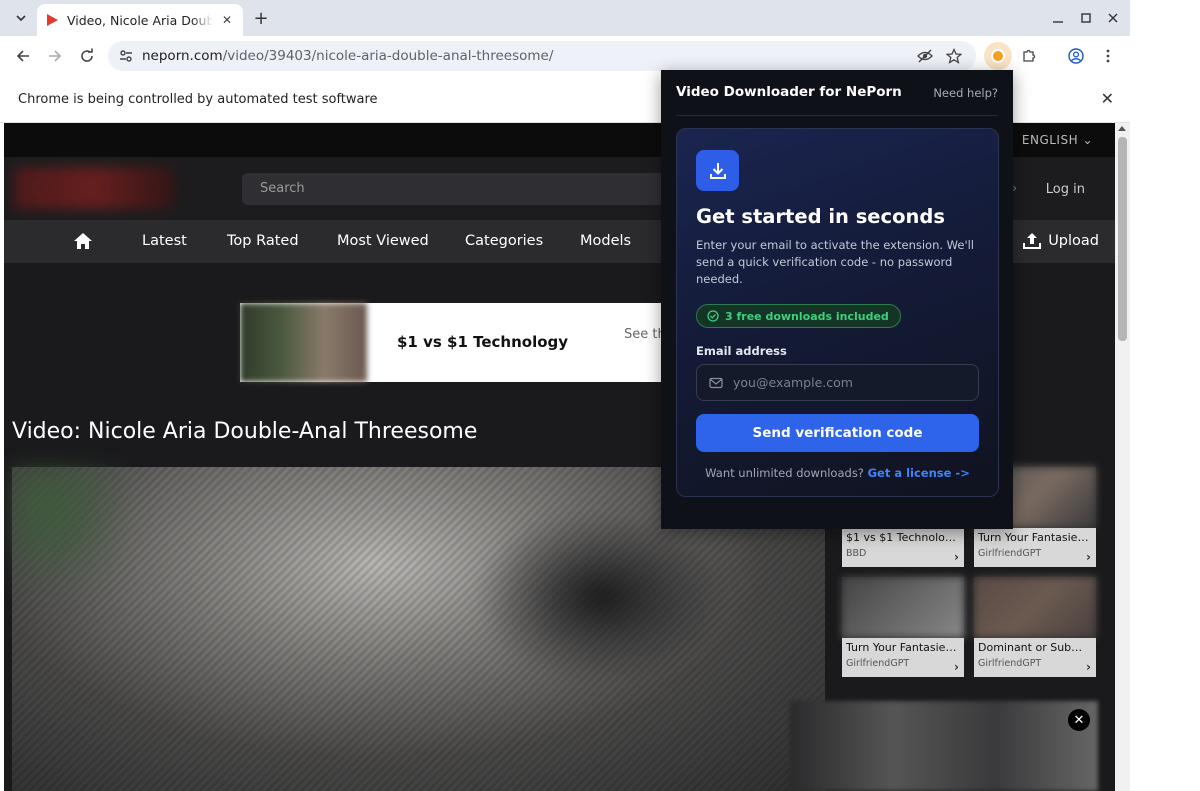 The image size is (1200, 791). I want to click on email-placeholder: you@example.com, so click(793, 382).